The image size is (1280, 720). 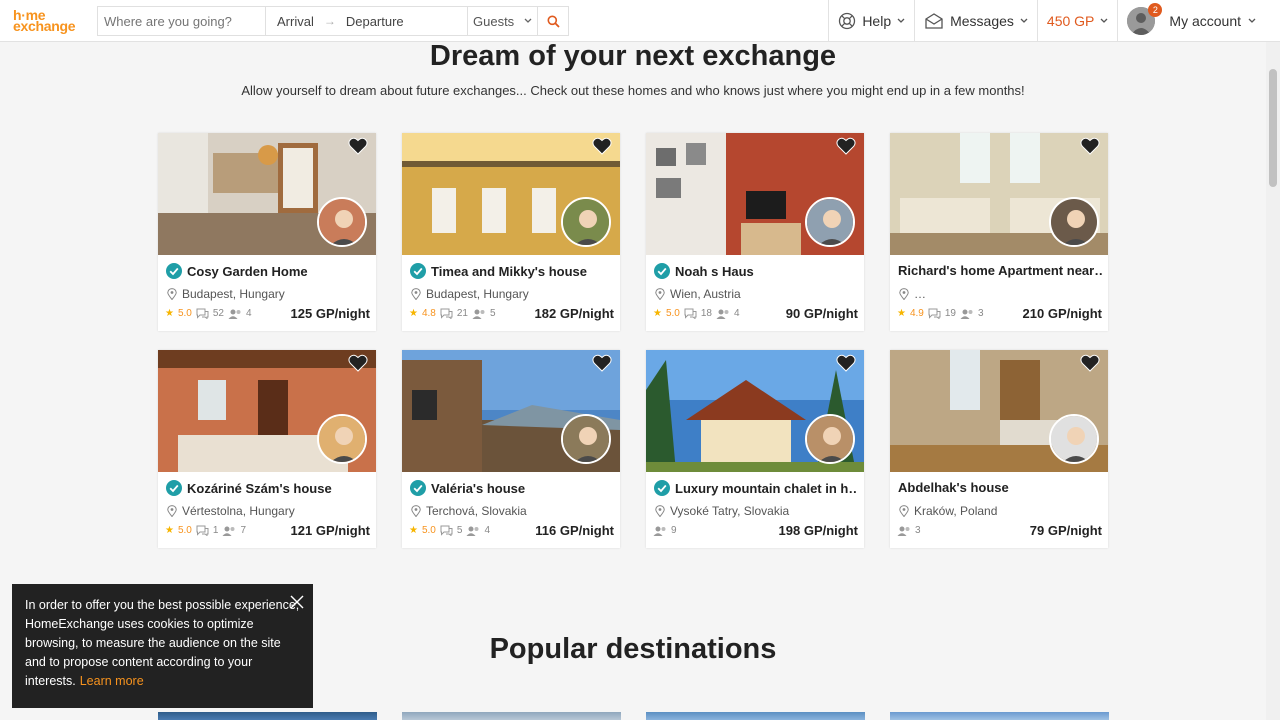 I want to click on listing-title: Kozáriné Szám's house, so click(x=268, y=488).